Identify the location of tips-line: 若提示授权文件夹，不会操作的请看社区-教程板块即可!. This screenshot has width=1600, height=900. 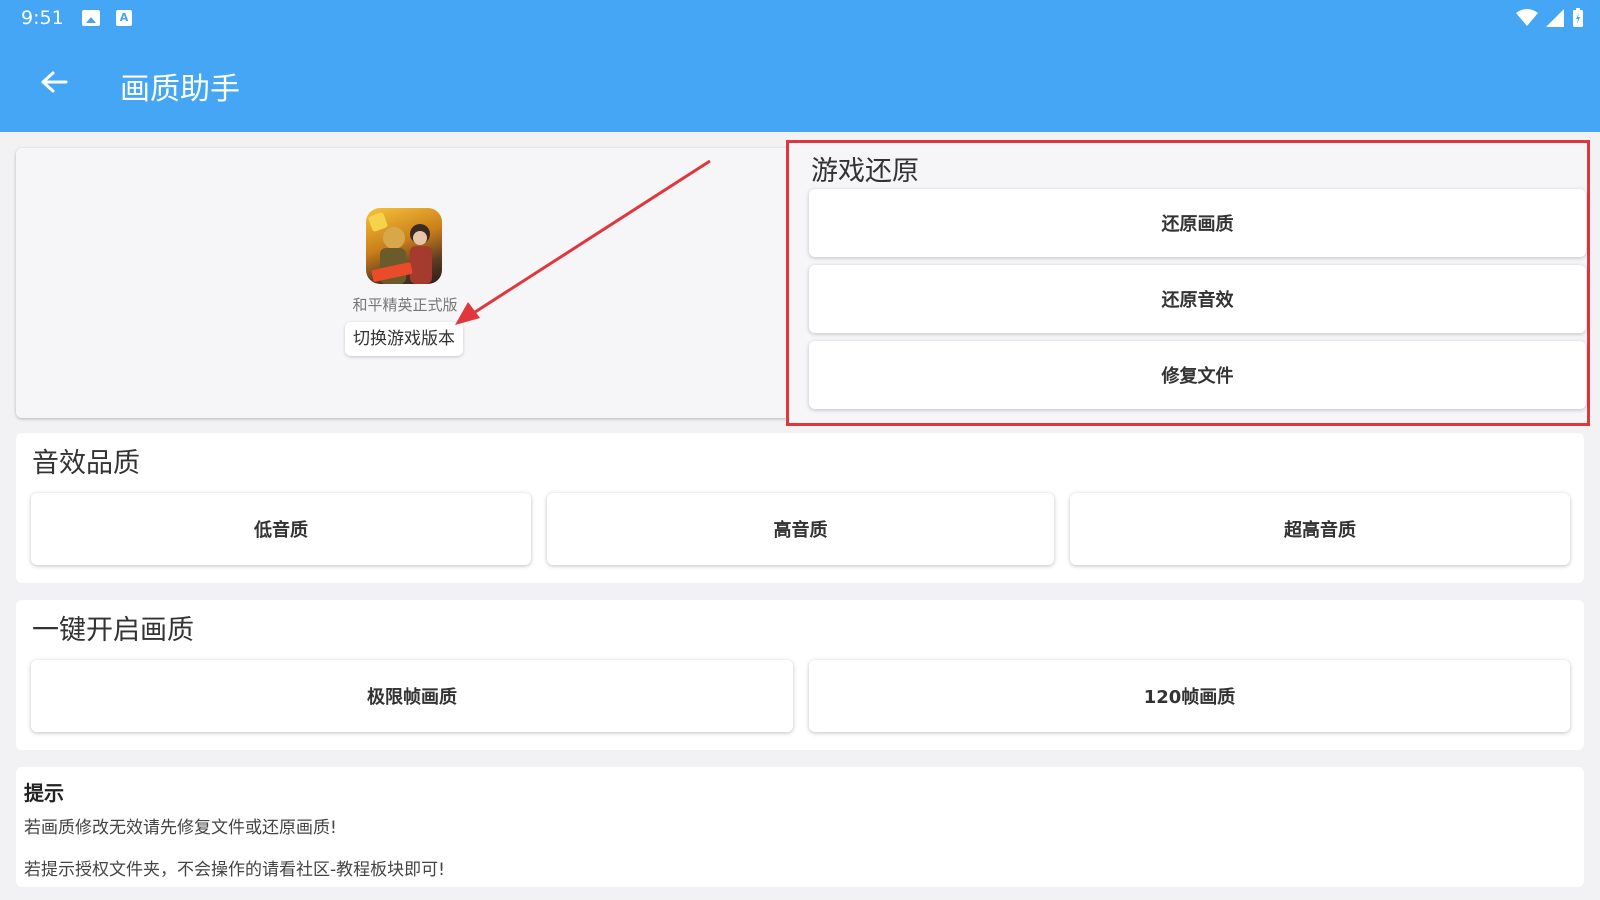
(234, 870).